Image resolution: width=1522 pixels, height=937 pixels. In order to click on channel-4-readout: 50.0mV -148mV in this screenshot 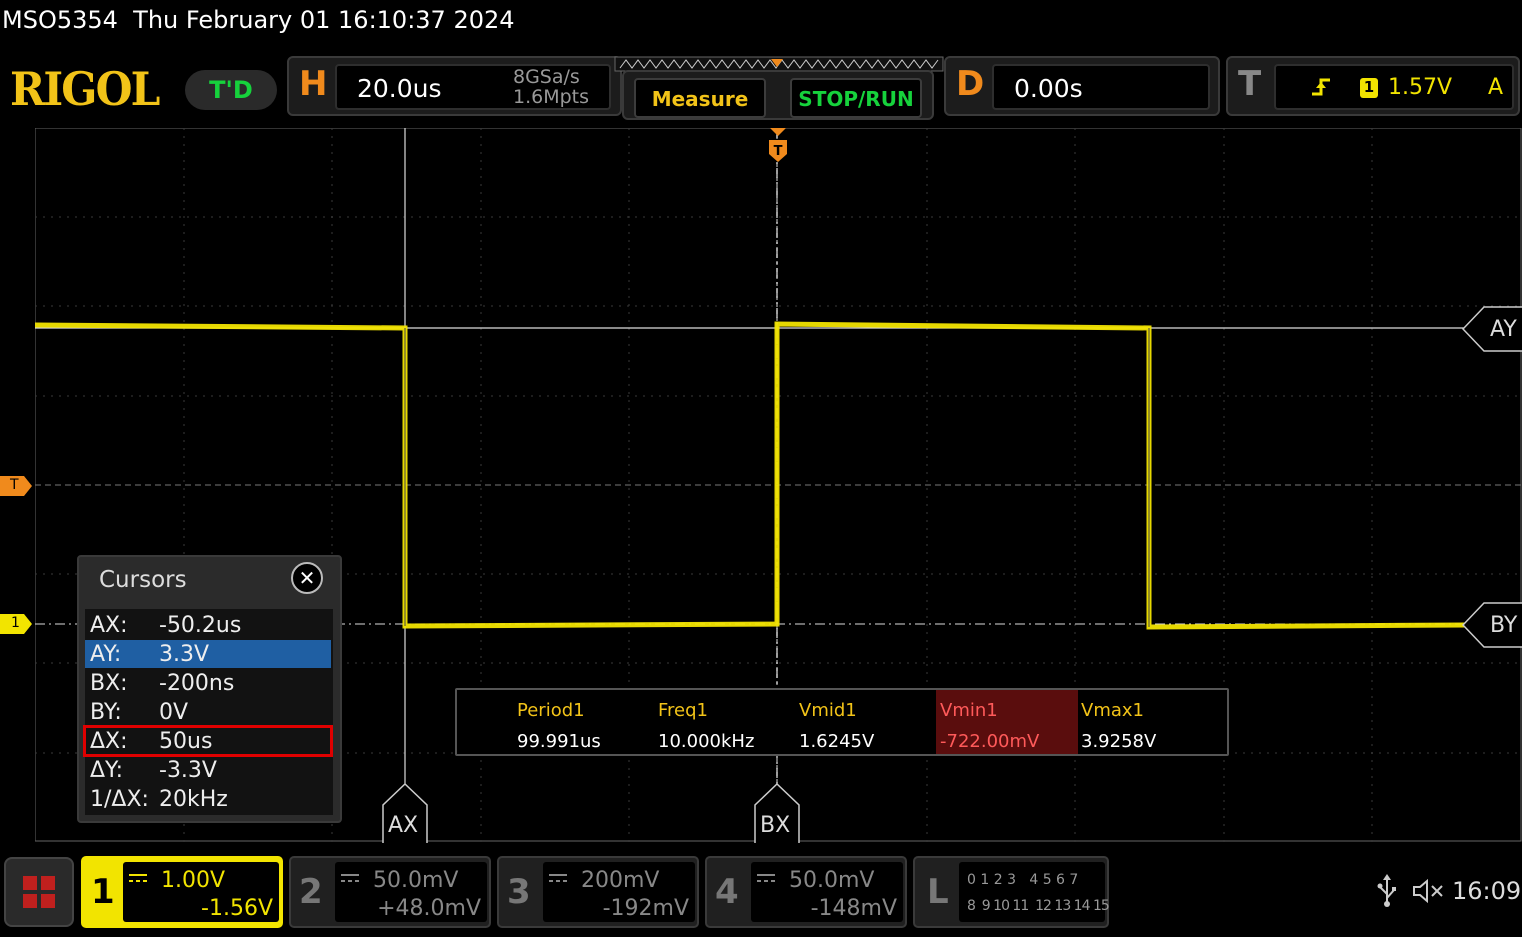, I will do `click(827, 892)`.